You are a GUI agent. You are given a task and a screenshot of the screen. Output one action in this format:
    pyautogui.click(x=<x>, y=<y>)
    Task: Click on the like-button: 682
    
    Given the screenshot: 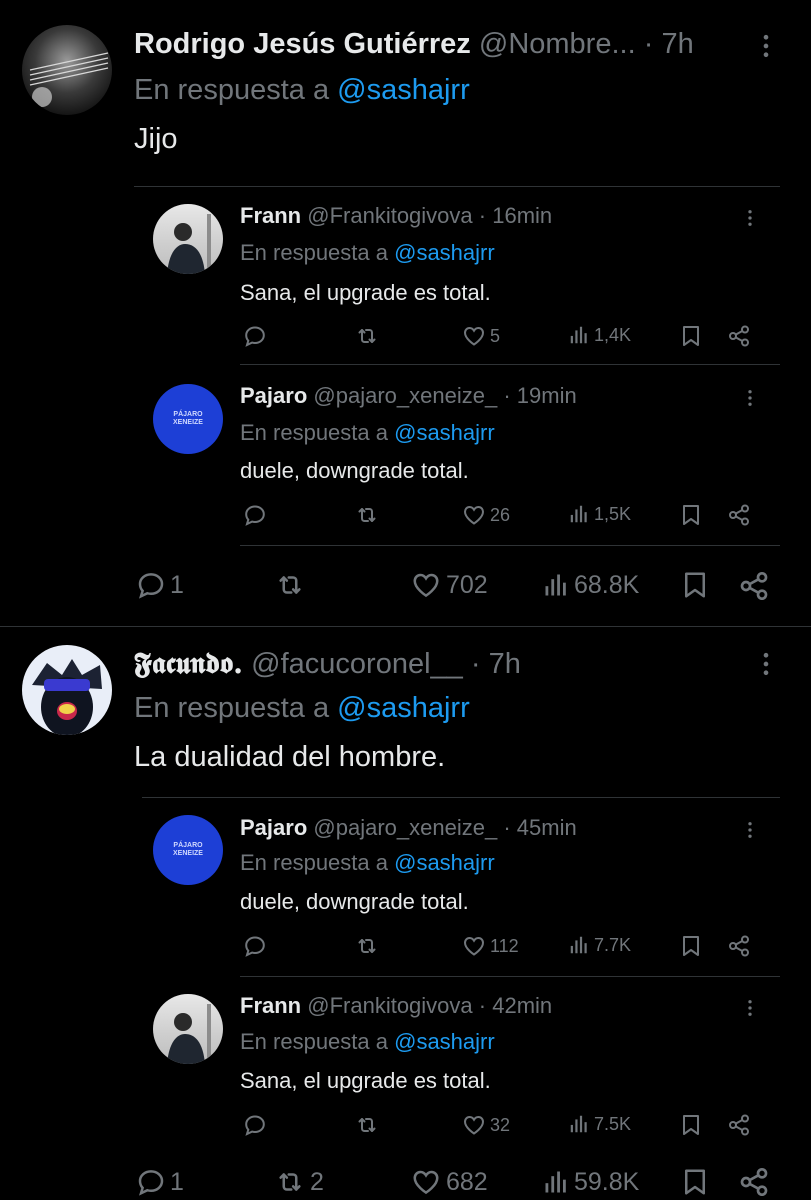 What is the action you would take?
    pyautogui.click(x=449, y=1182)
    